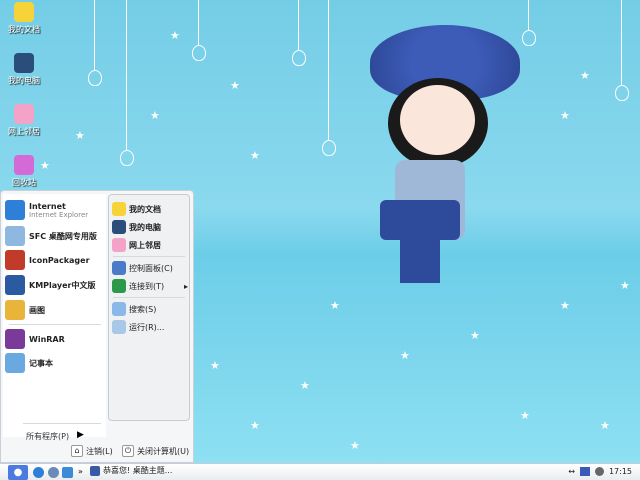 The image size is (640, 480). I want to click on start-menu-place: 搜索(S), so click(150, 309).